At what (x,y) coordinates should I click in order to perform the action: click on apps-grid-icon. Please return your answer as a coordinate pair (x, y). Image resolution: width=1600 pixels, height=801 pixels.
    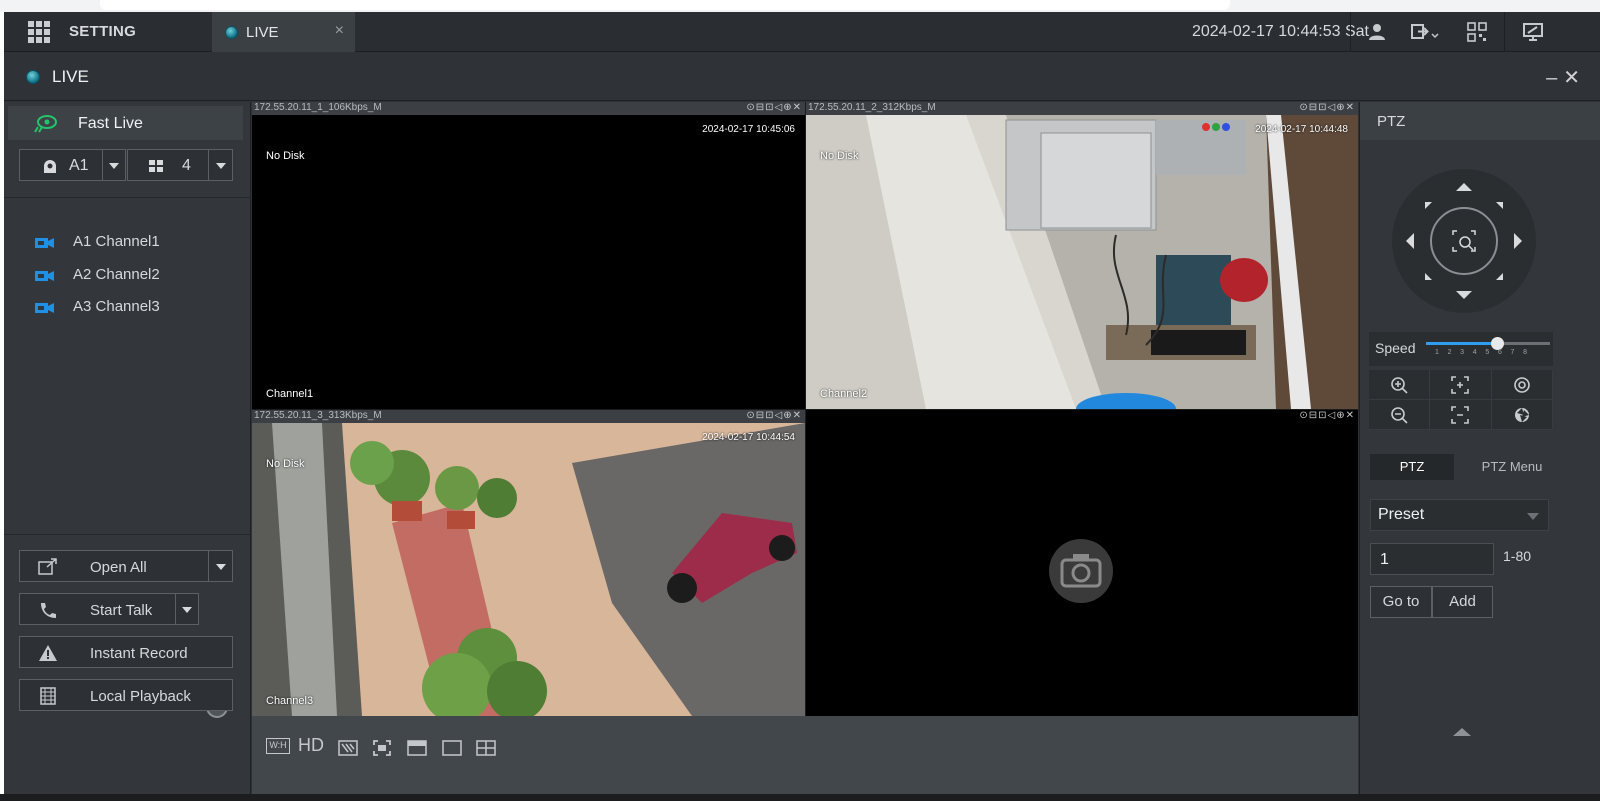
    Looking at the image, I should click on (39, 32).